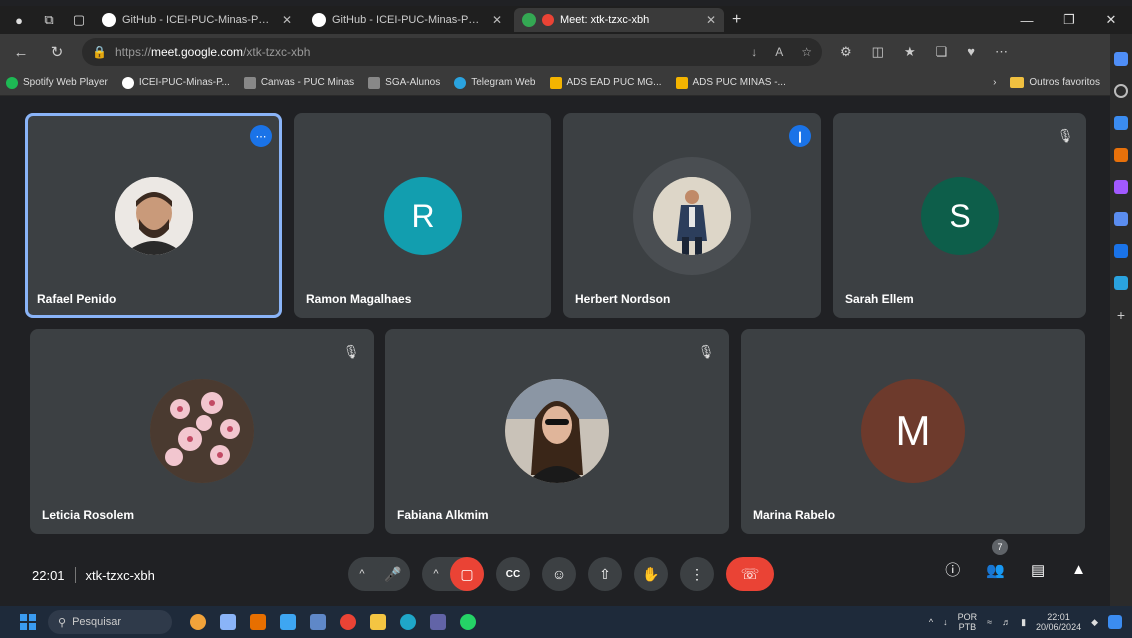 Image resolution: width=1132 pixels, height=638 pixels. I want to click on microphone-button: 🎤, so click(393, 574).